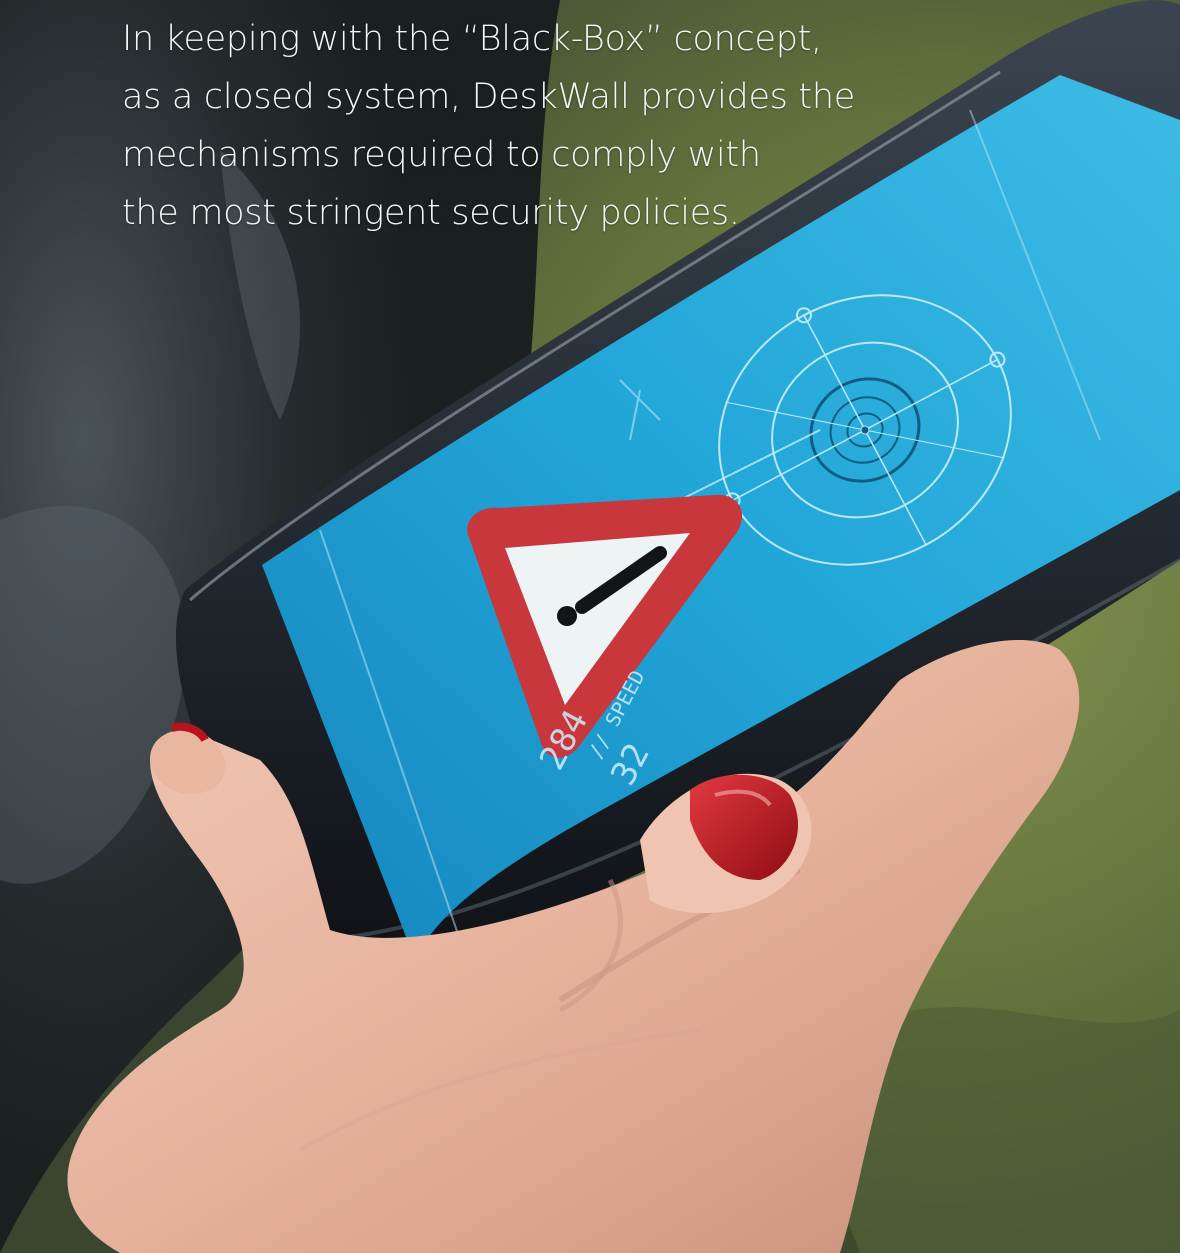 Image resolution: width=1180 pixels, height=1253 pixels. What do you see at coordinates (431, 213) in the screenshot?
I see `caption-line-4: the most stringent security policies.` at bounding box center [431, 213].